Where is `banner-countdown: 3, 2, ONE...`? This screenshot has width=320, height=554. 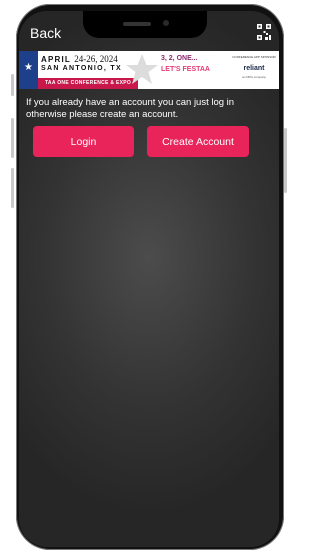 banner-countdown: 3, 2, ONE... is located at coordinates (179, 58).